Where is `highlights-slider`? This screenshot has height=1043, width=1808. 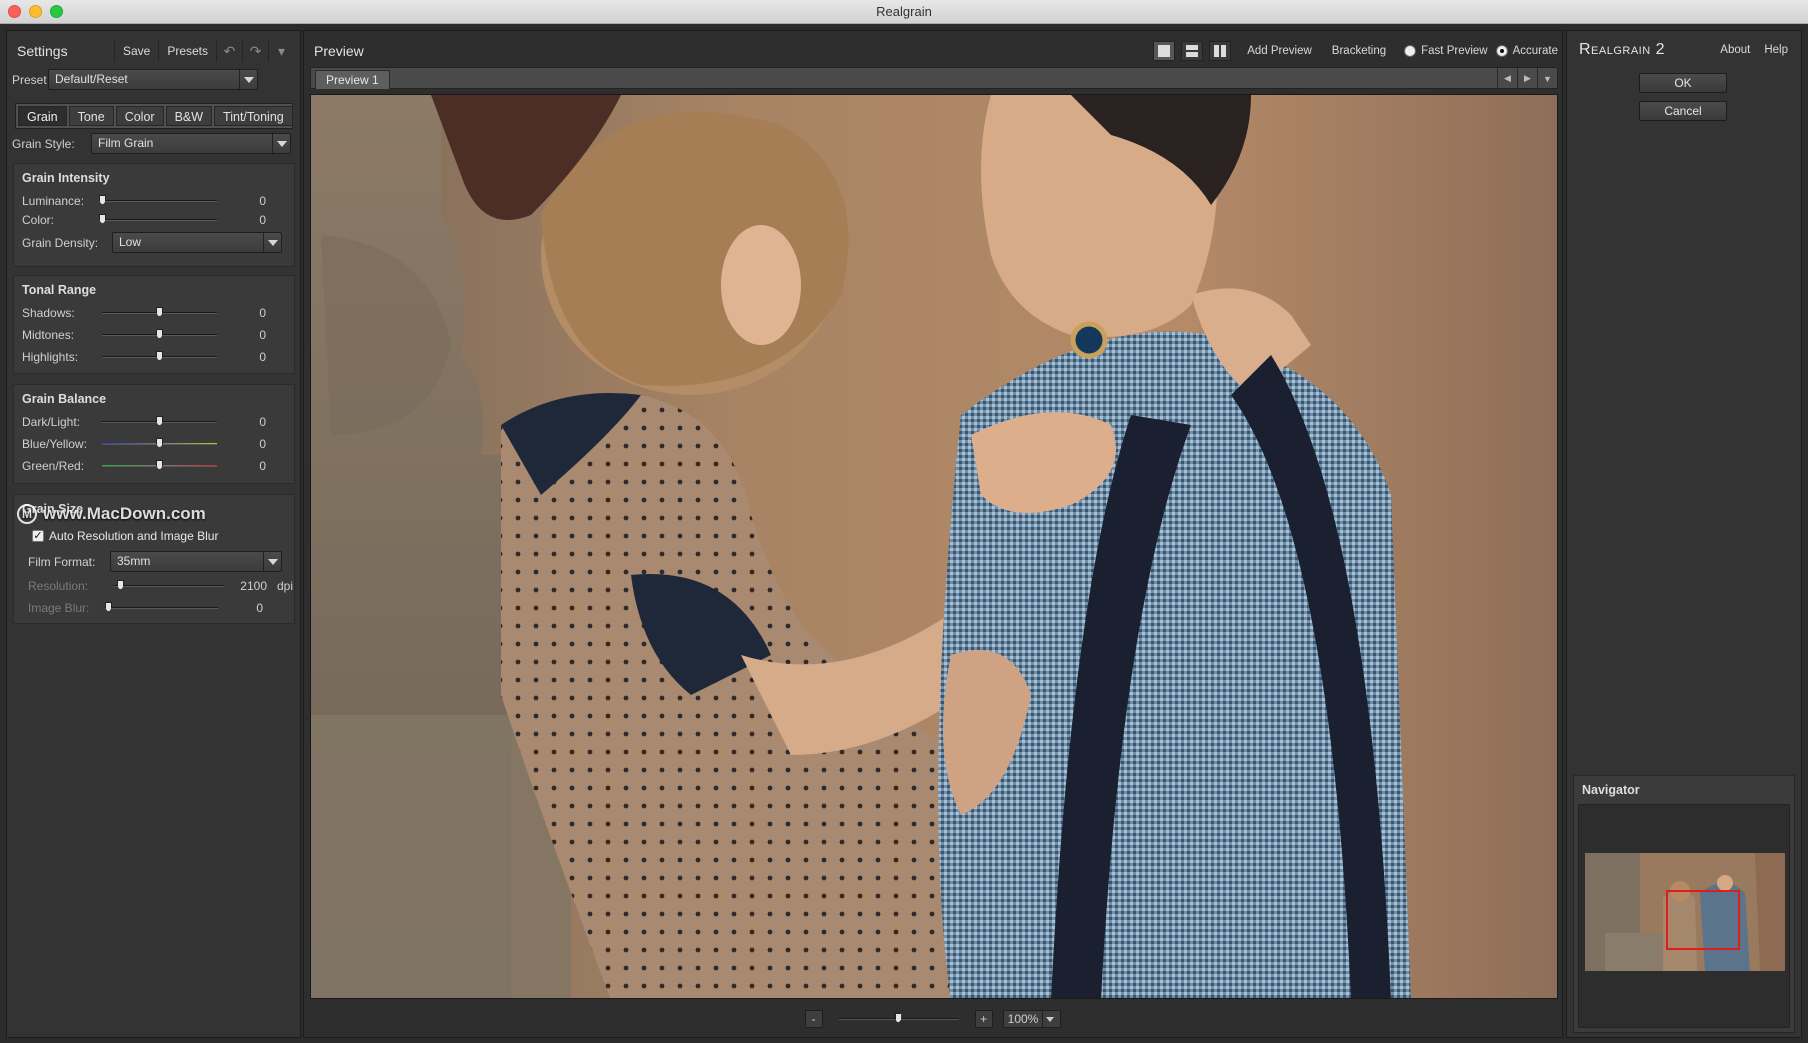 highlights-slider is located at coordinates (159, 356).